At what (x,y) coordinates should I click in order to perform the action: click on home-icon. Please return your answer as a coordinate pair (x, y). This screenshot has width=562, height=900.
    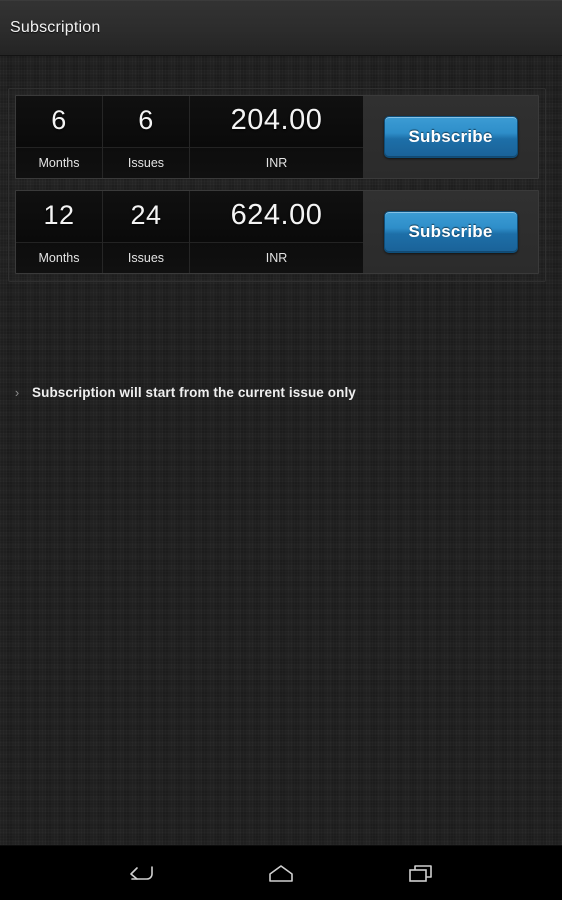
    Looking at the image, I should click on (281, 873).